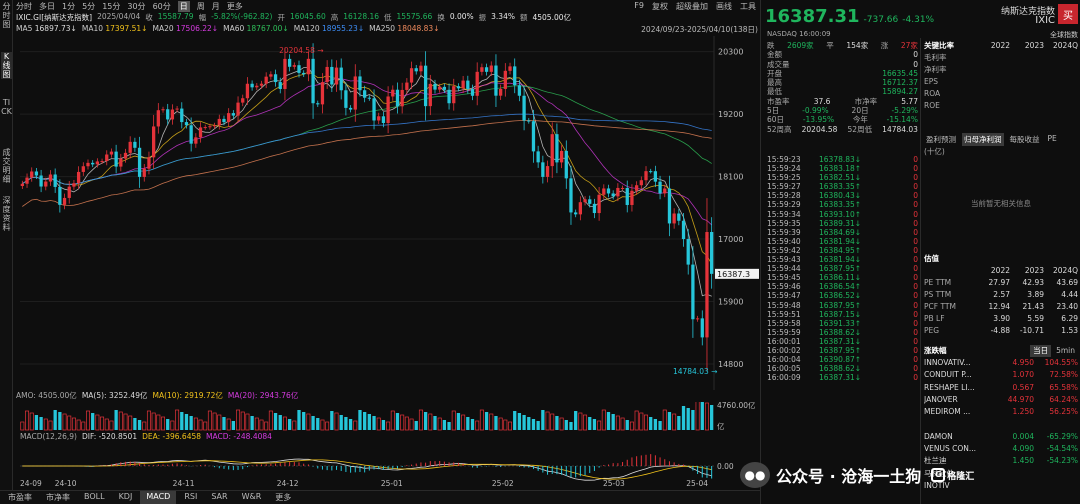  I want to click on period-tab-2: 1分, so click(68, 6).